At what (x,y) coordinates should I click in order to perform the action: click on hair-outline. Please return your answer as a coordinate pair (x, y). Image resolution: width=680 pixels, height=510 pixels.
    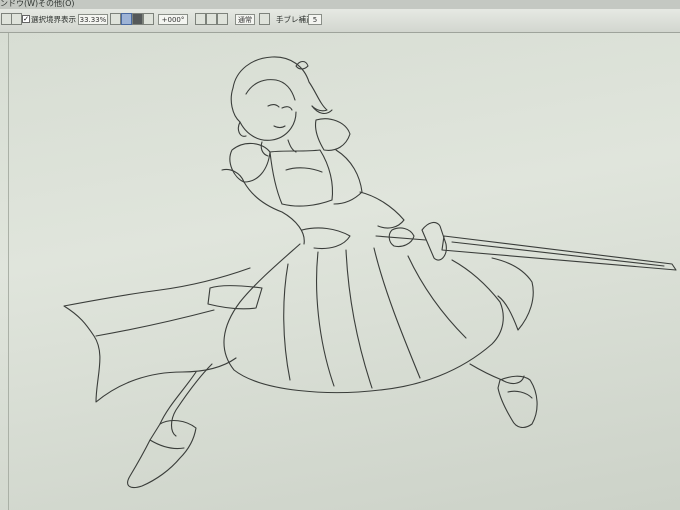
    Looking at the image, I should click on (280, 84).